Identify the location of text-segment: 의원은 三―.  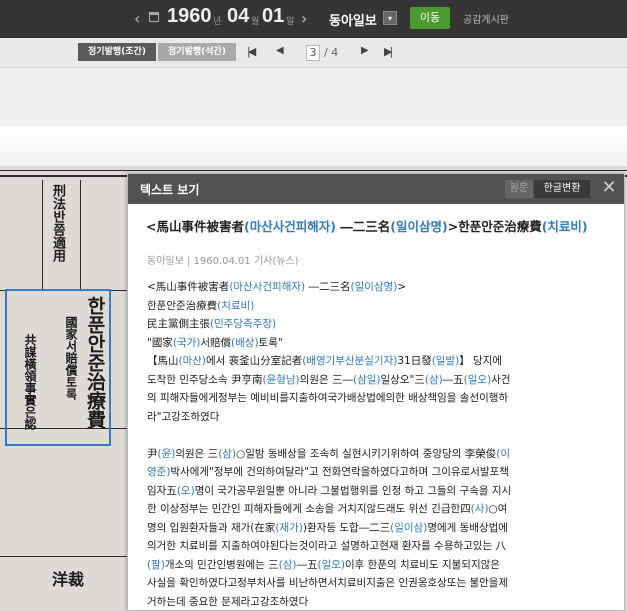
(326, 379).